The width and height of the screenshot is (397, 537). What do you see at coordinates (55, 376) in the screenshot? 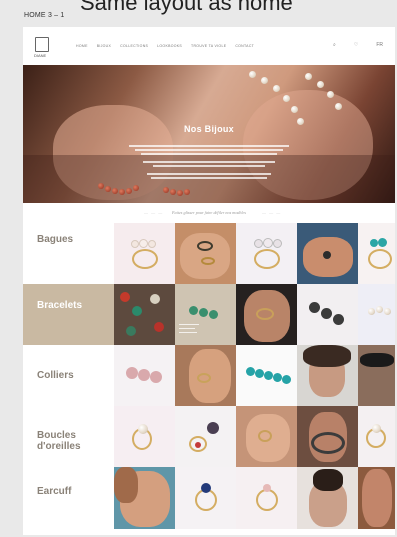
I see `category-label: Colliers` at bounding box center [55, 376].